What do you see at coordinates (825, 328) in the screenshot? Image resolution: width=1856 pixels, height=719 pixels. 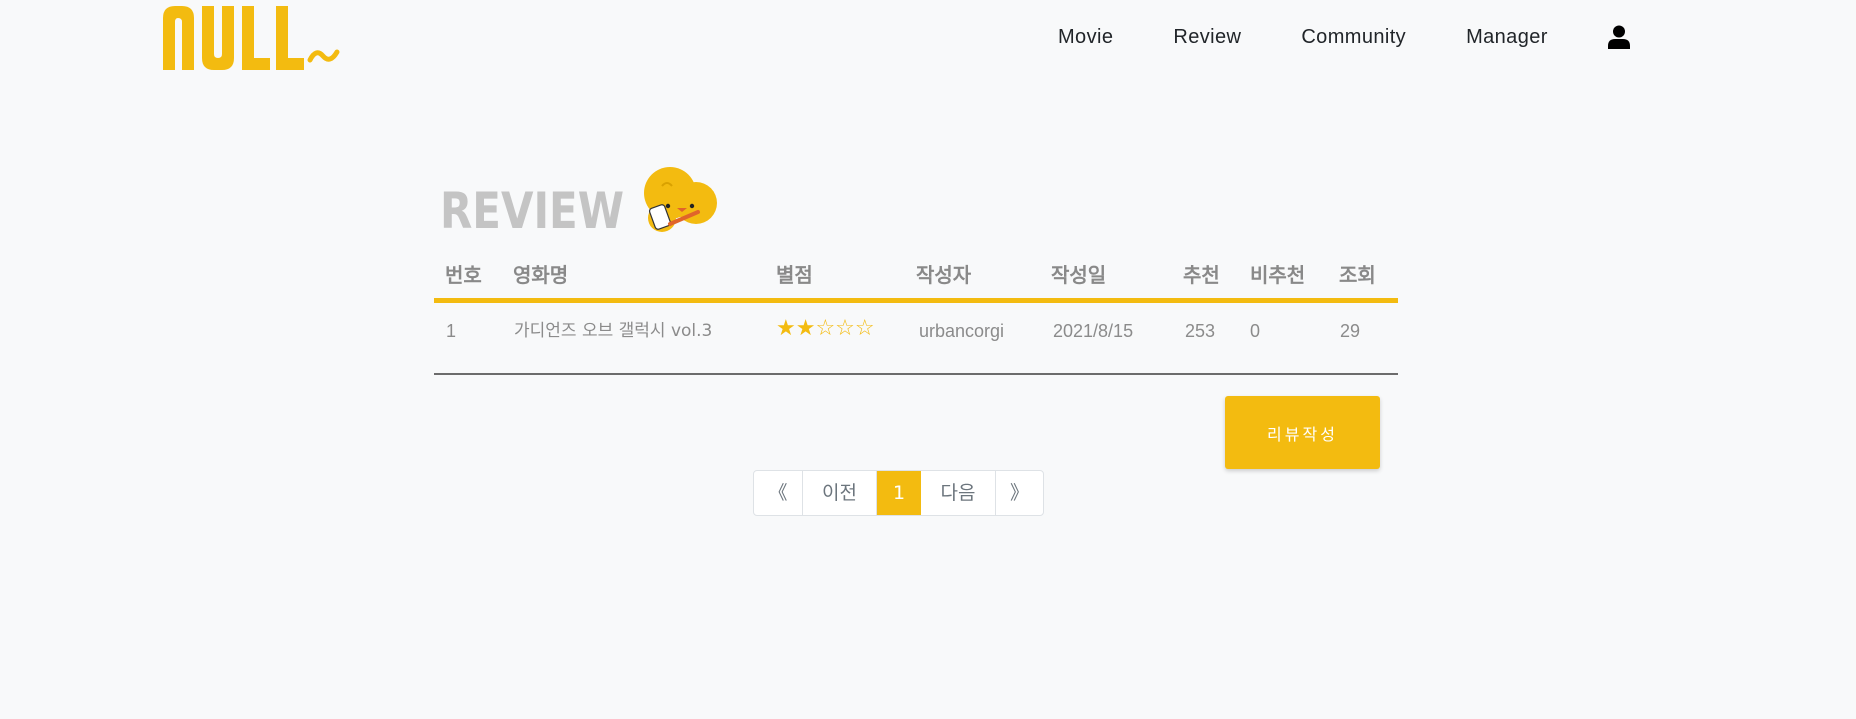 I see `star-rating: ★★☆☆☆` at bounding box center [825, 328].